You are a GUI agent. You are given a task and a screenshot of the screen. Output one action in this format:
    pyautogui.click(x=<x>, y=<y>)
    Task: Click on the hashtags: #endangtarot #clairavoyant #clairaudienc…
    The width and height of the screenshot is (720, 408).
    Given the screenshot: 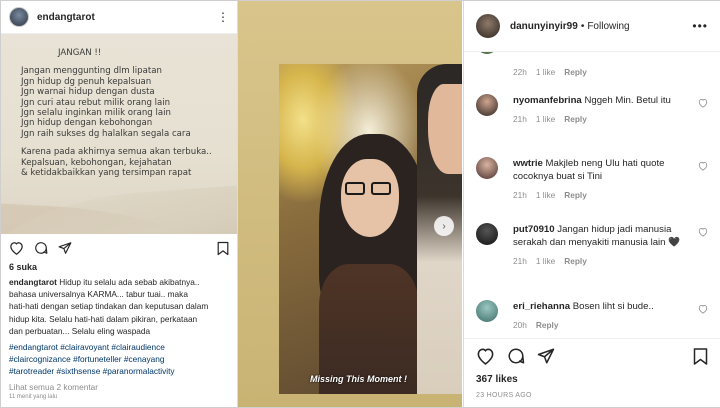 What is the action you would take?
    pyautogui.click(x=119, y=357)
    